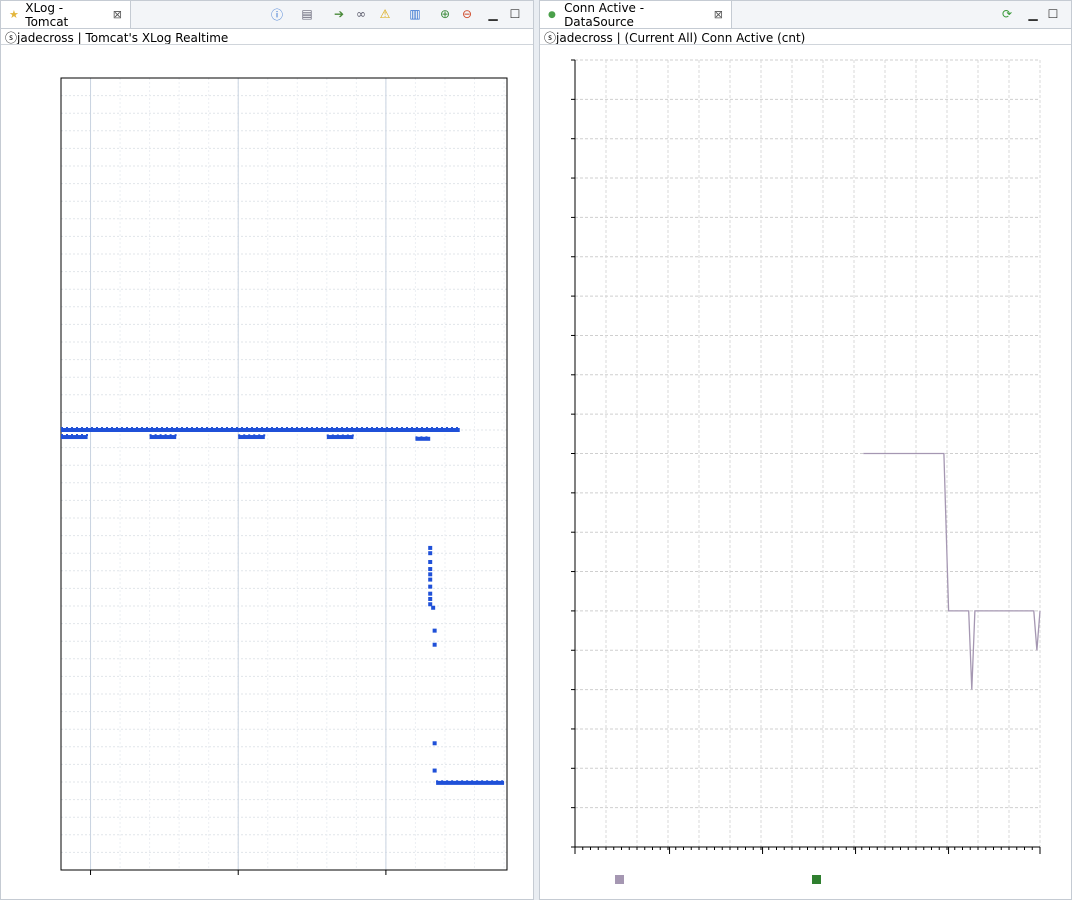  I want to click on conn-active-tab: ● Conn Active - DataSource ⊠, so click(636, 15).